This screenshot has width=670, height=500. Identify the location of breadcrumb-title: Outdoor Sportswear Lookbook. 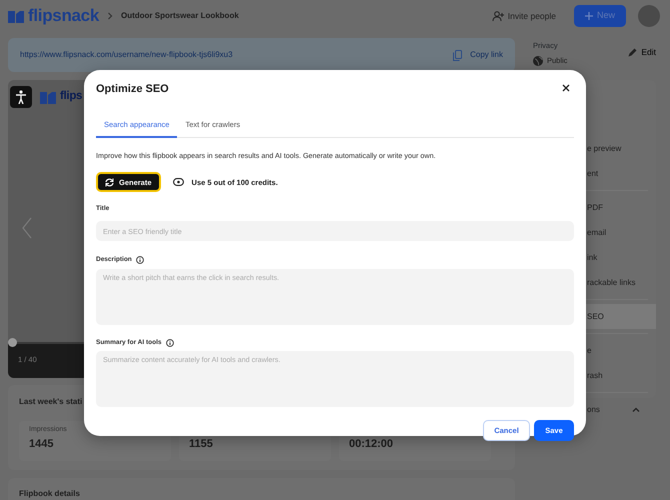
(180, 16).